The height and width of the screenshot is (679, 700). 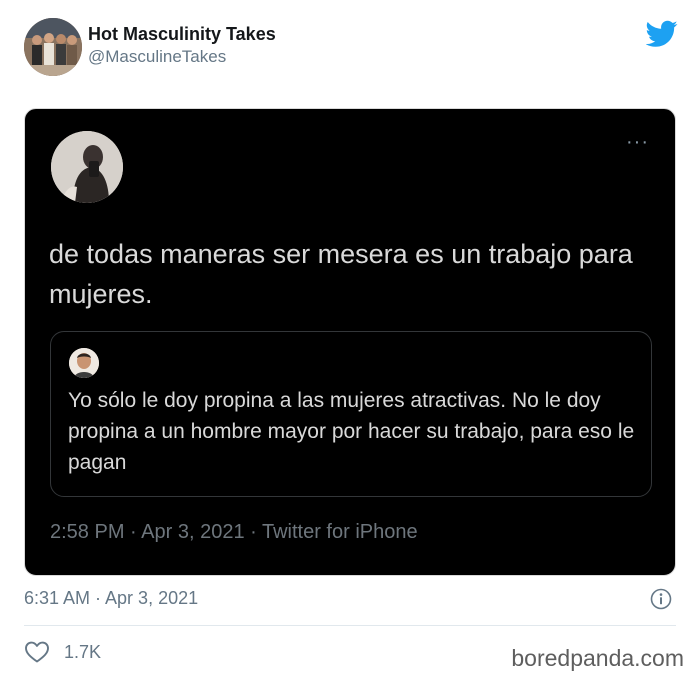 I want to click on author-avatar, so click(x=53, y=47).